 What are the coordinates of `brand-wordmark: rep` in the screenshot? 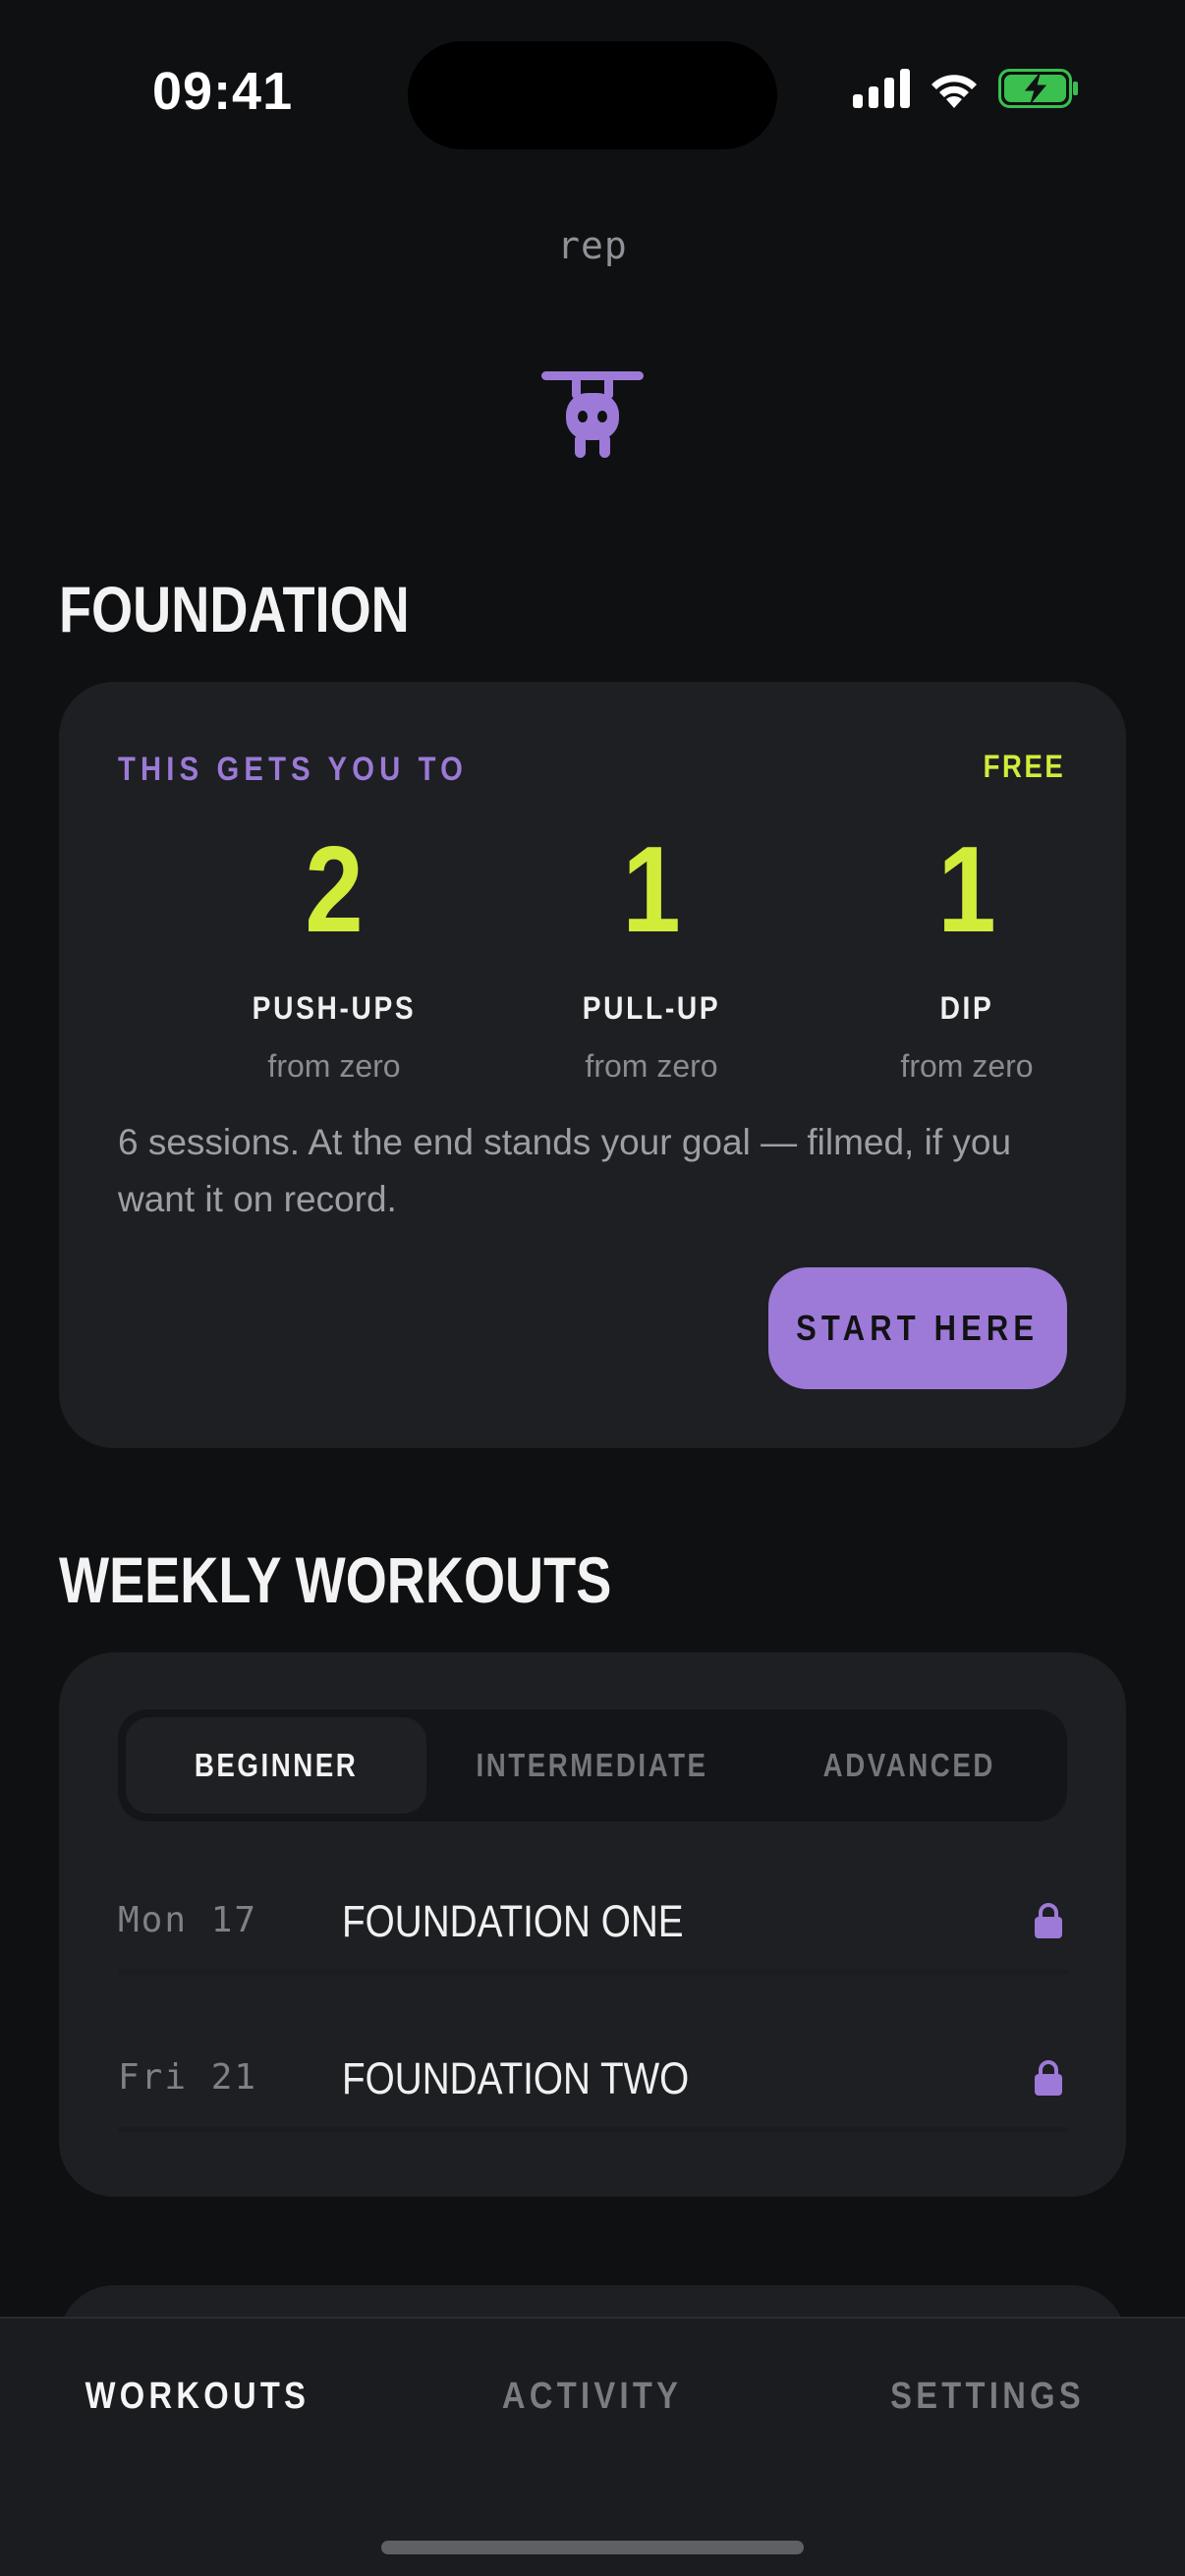 It's located at (592, 245).